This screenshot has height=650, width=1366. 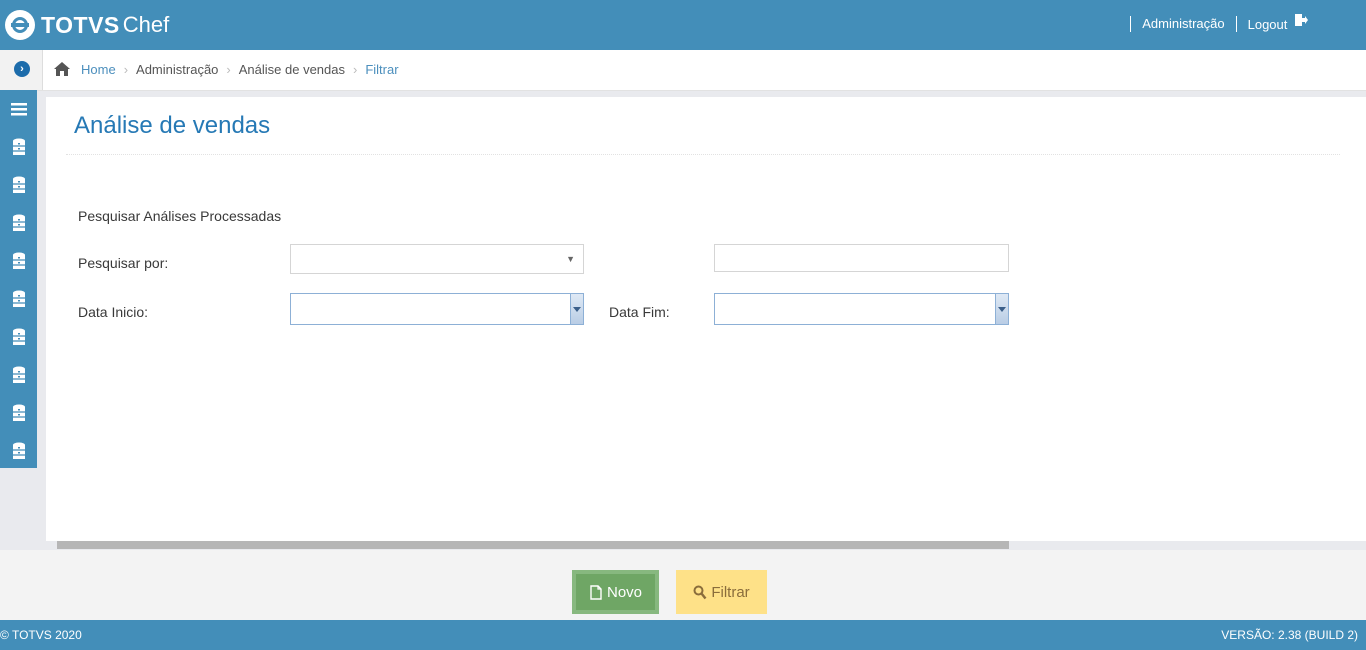 What do you see at coordinates (172, 125) in the screenshot?
I see `page-title: Análise de vendas` at bounding box center [172, 125].